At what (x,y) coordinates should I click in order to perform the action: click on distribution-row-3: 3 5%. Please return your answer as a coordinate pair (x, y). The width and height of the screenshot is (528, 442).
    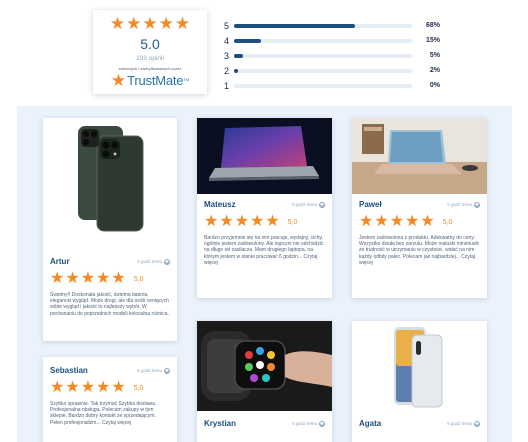
    Looking at the image, I should click on (332, 55).